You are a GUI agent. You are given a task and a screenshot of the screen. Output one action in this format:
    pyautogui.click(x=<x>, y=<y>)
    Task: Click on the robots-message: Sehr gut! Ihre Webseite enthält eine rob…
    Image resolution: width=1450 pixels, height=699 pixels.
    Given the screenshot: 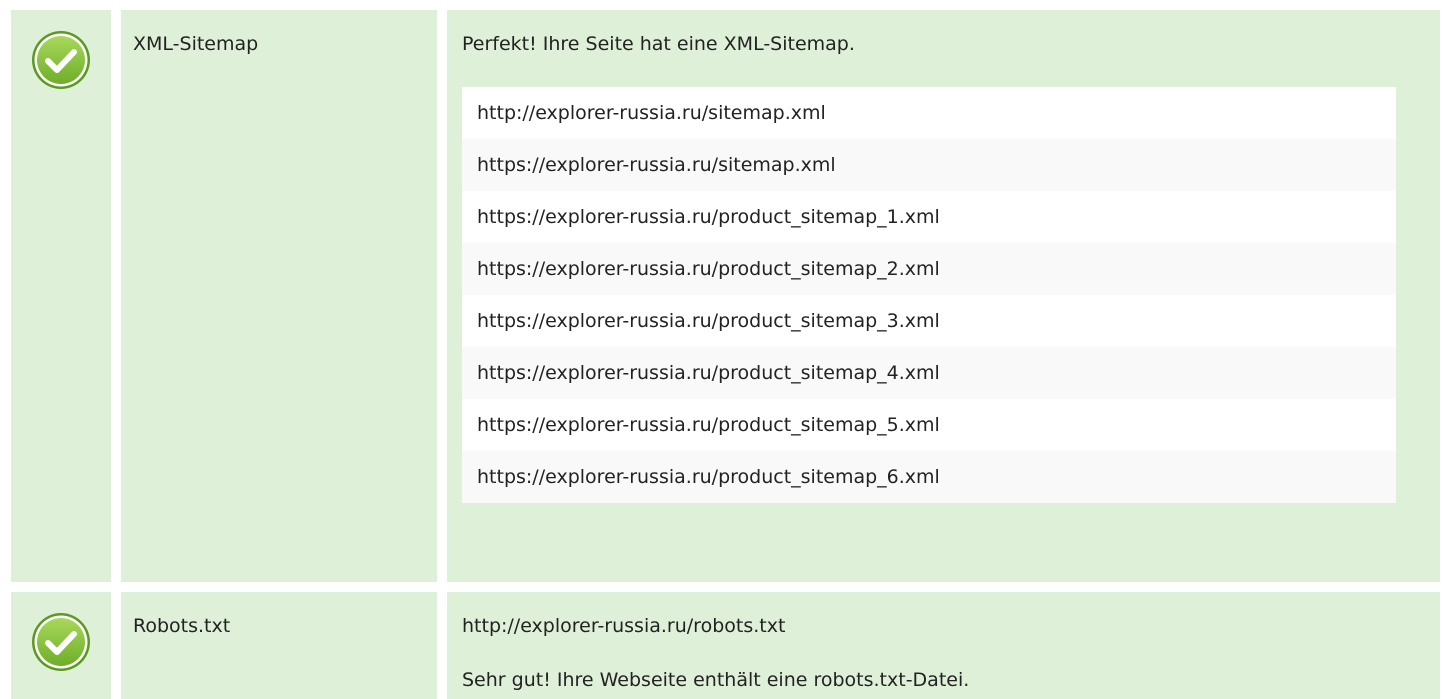 What is the action you would take?
    pyautogui.click(x=716, y=680)
    